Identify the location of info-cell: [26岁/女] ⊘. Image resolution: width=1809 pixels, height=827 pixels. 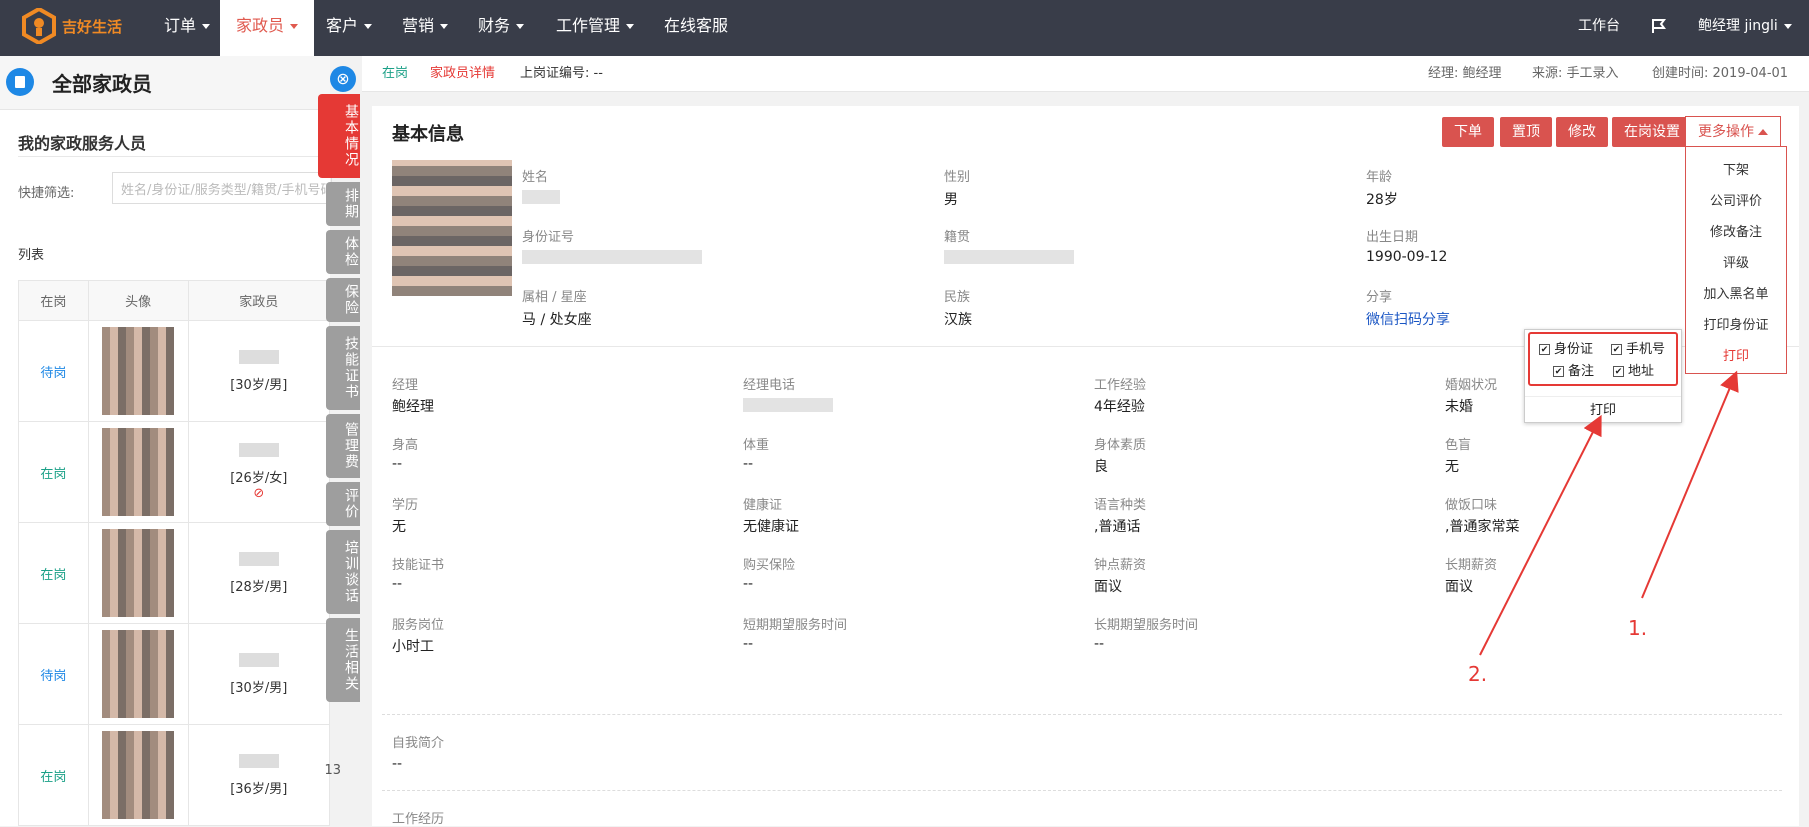
(259, 472).